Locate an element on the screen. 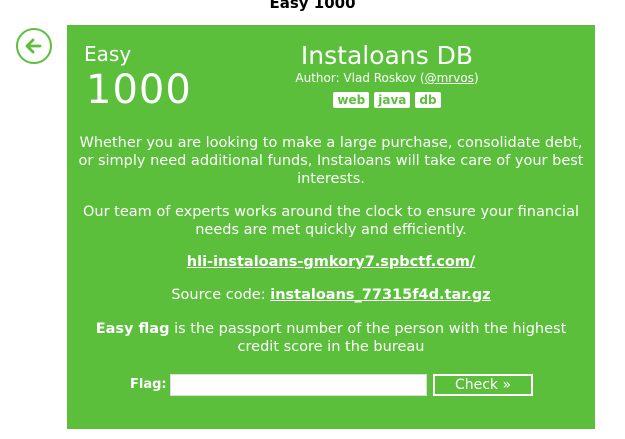 The height and width of the screenshot is (439, 625). back-button is located at coordinates (34, 46).